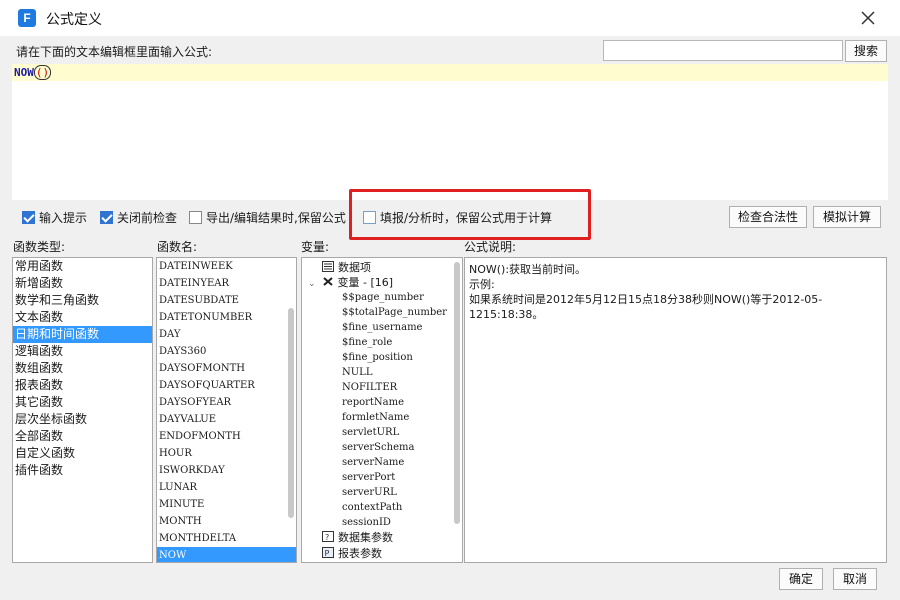 The image size is (900, 600). Describe the element at coordinates (226, 470) in the screenshot. I see `function-item: ISWORKDAY` at that location.